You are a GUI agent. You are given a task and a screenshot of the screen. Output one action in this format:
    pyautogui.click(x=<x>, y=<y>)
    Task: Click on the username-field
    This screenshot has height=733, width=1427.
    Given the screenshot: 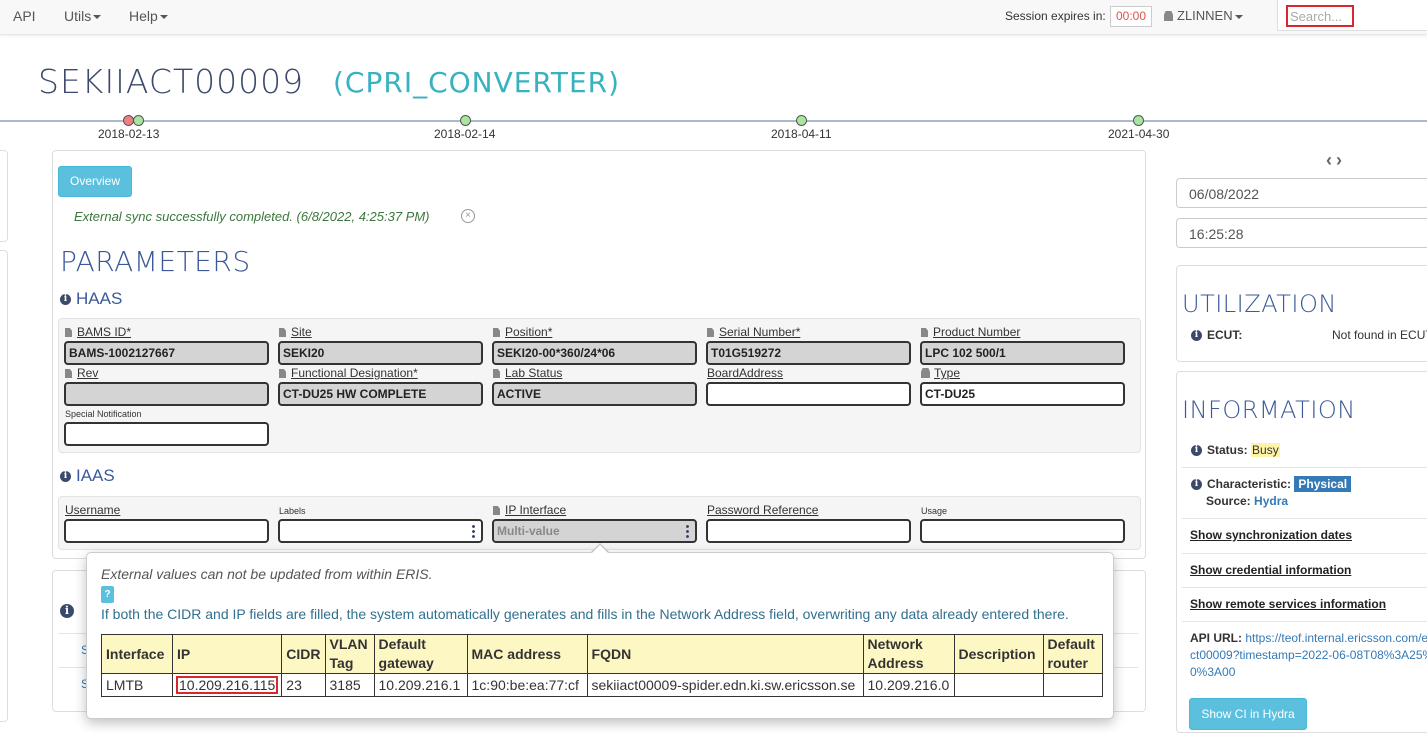 What is the action you would take?
    pyautogui.click(x=166, y=531)
    